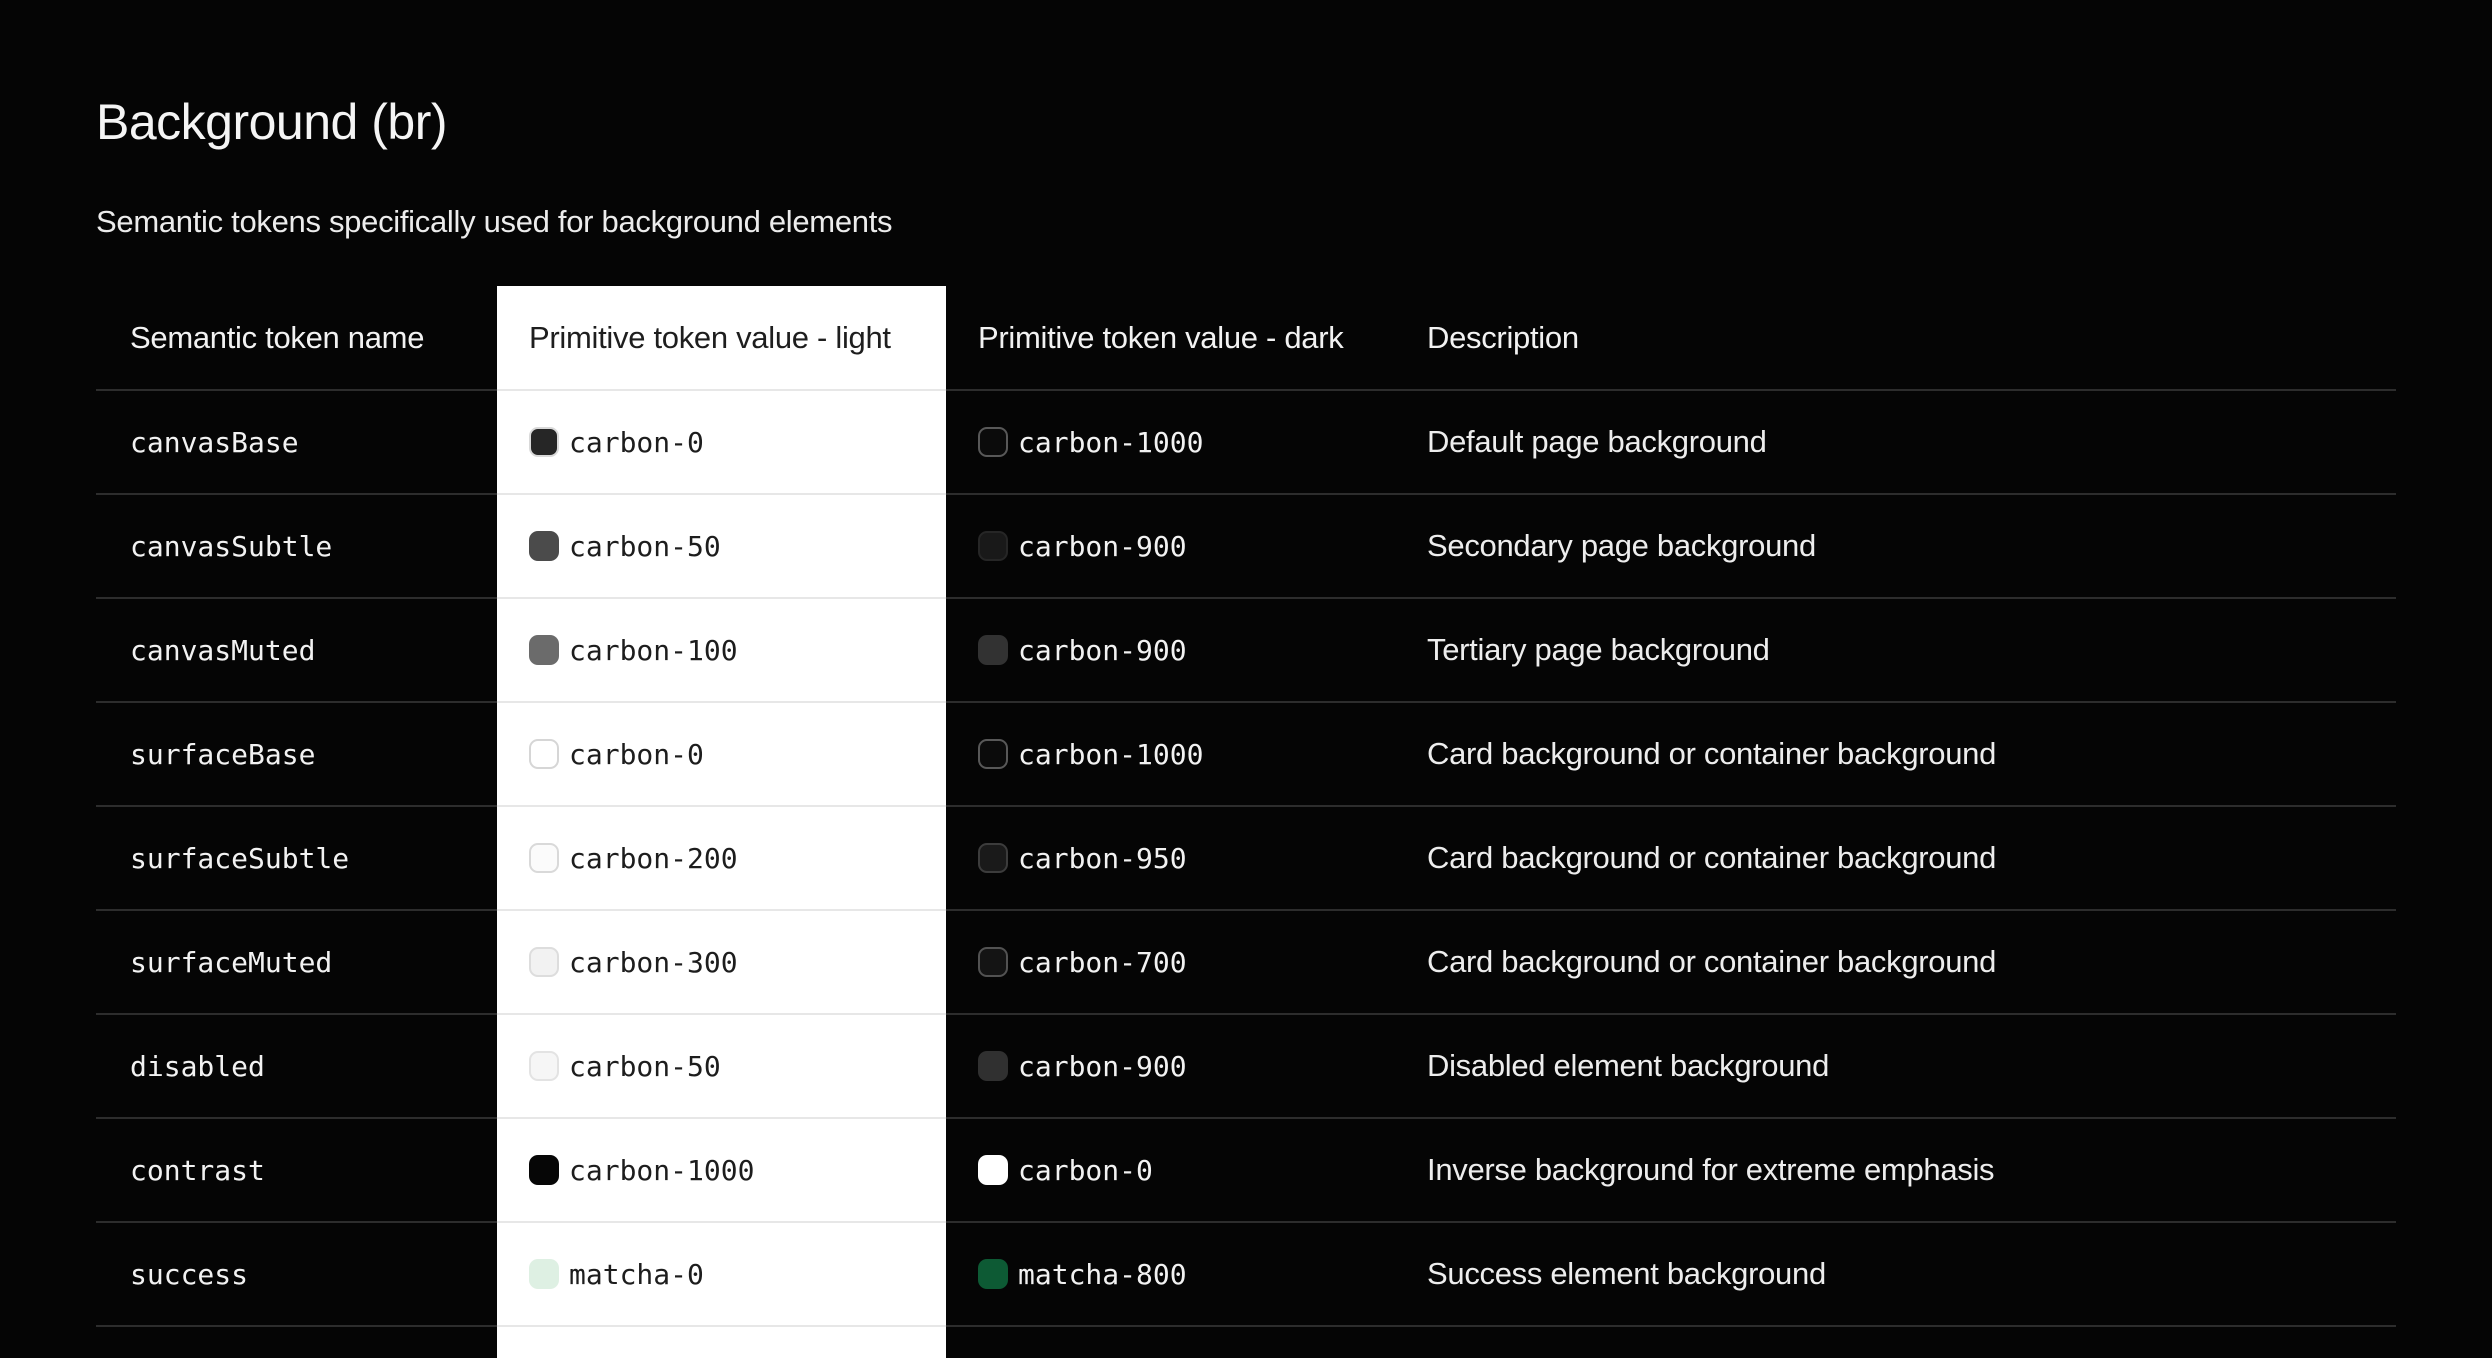 The image size is (2492, 1358). Describe the element at coordinates (653, 650) in the screenshot. I see `light-token-value: carbon-100` at that location.